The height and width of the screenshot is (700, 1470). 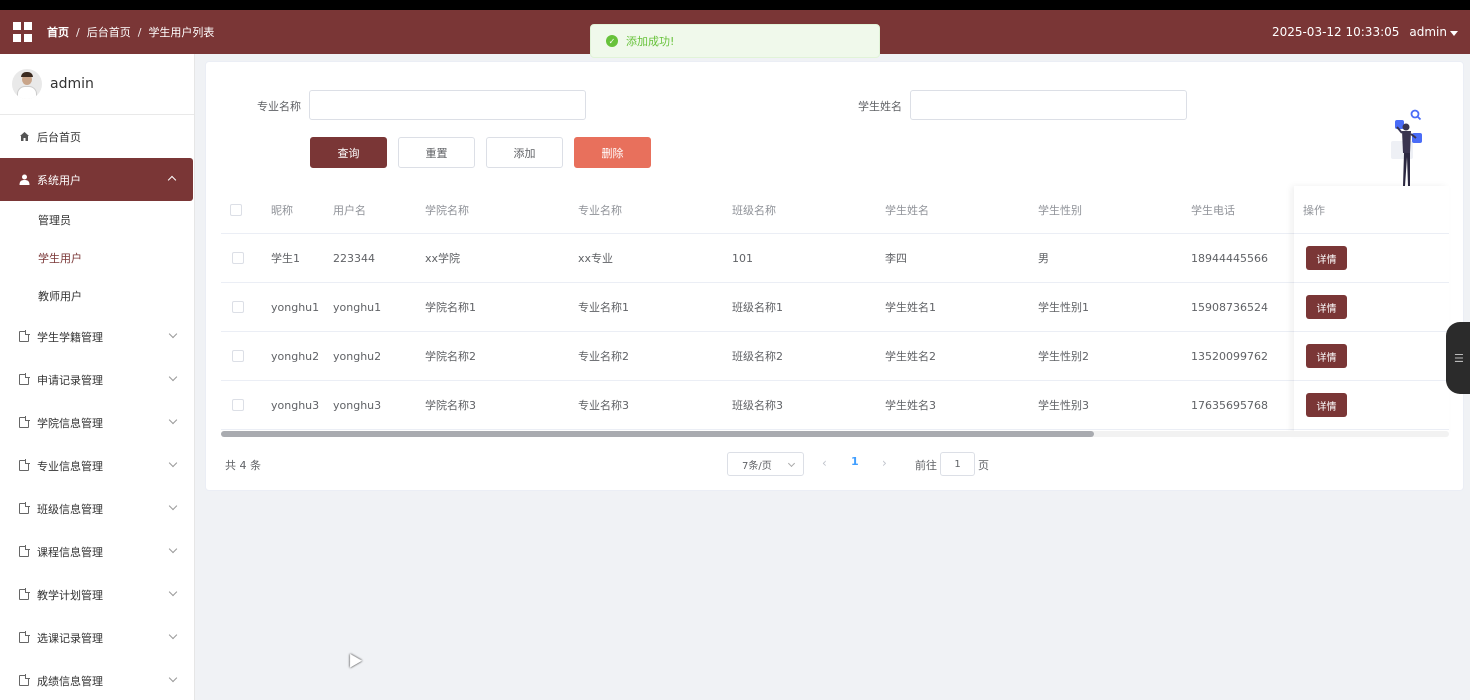 What do you see at coordinates (600, 209) in the screenshot?
I see `column-header: 专业名称` at bounding box center [600, 209].